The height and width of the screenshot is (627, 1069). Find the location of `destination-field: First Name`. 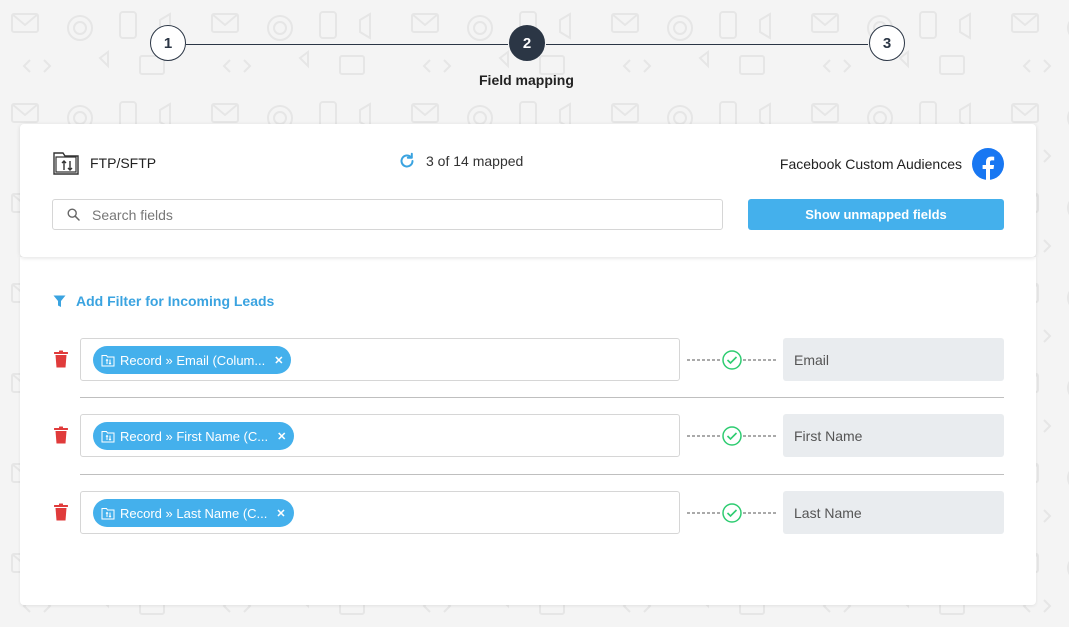

destination-field: First Name is located at coordinates (893, 435).